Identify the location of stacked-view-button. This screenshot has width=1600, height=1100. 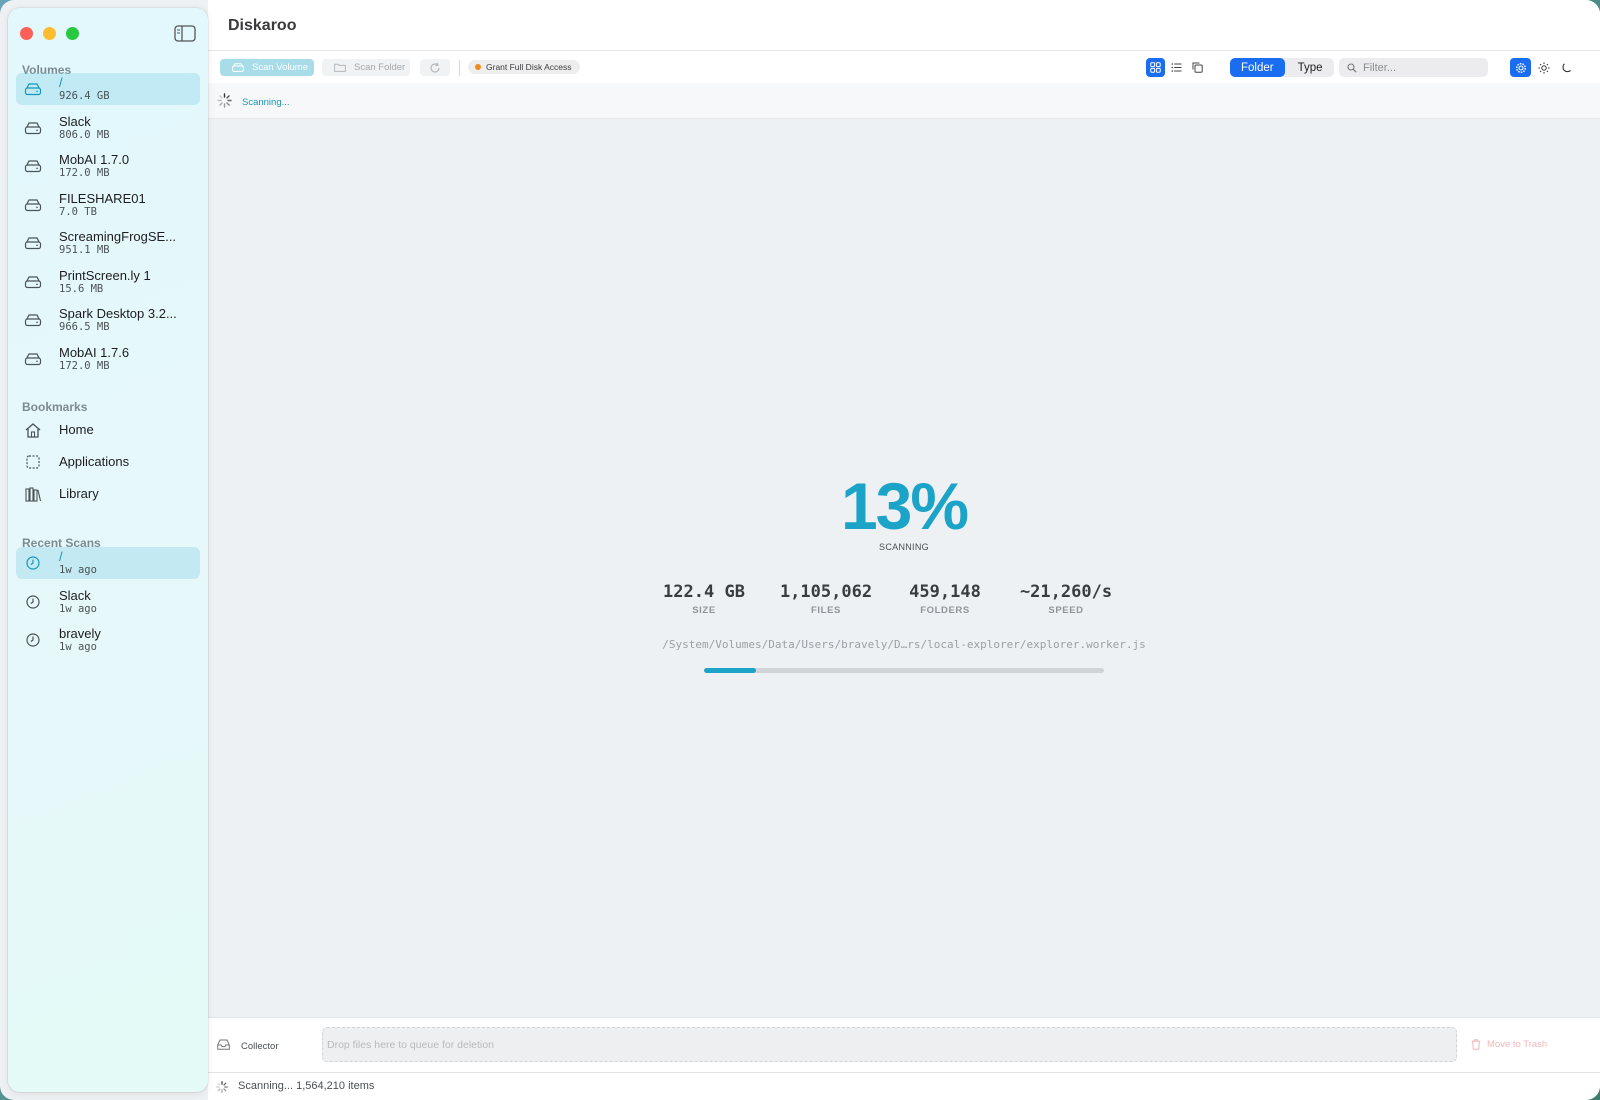
(1197, 67).